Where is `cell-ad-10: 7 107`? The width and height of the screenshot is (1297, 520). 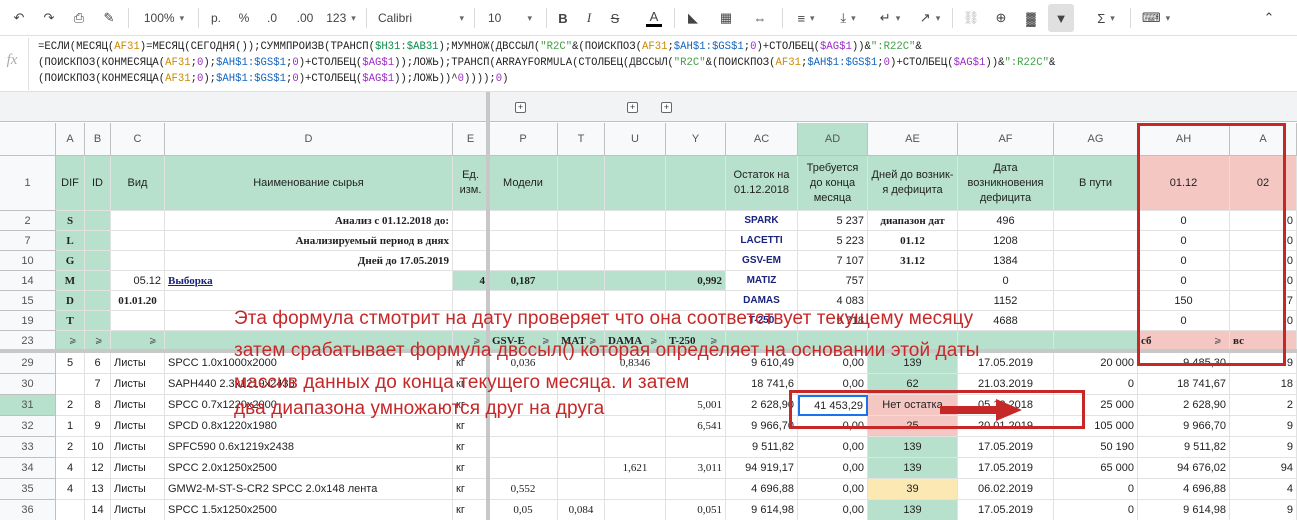
cell-ad-10: 7 107 is located at coordinates (833, 261).